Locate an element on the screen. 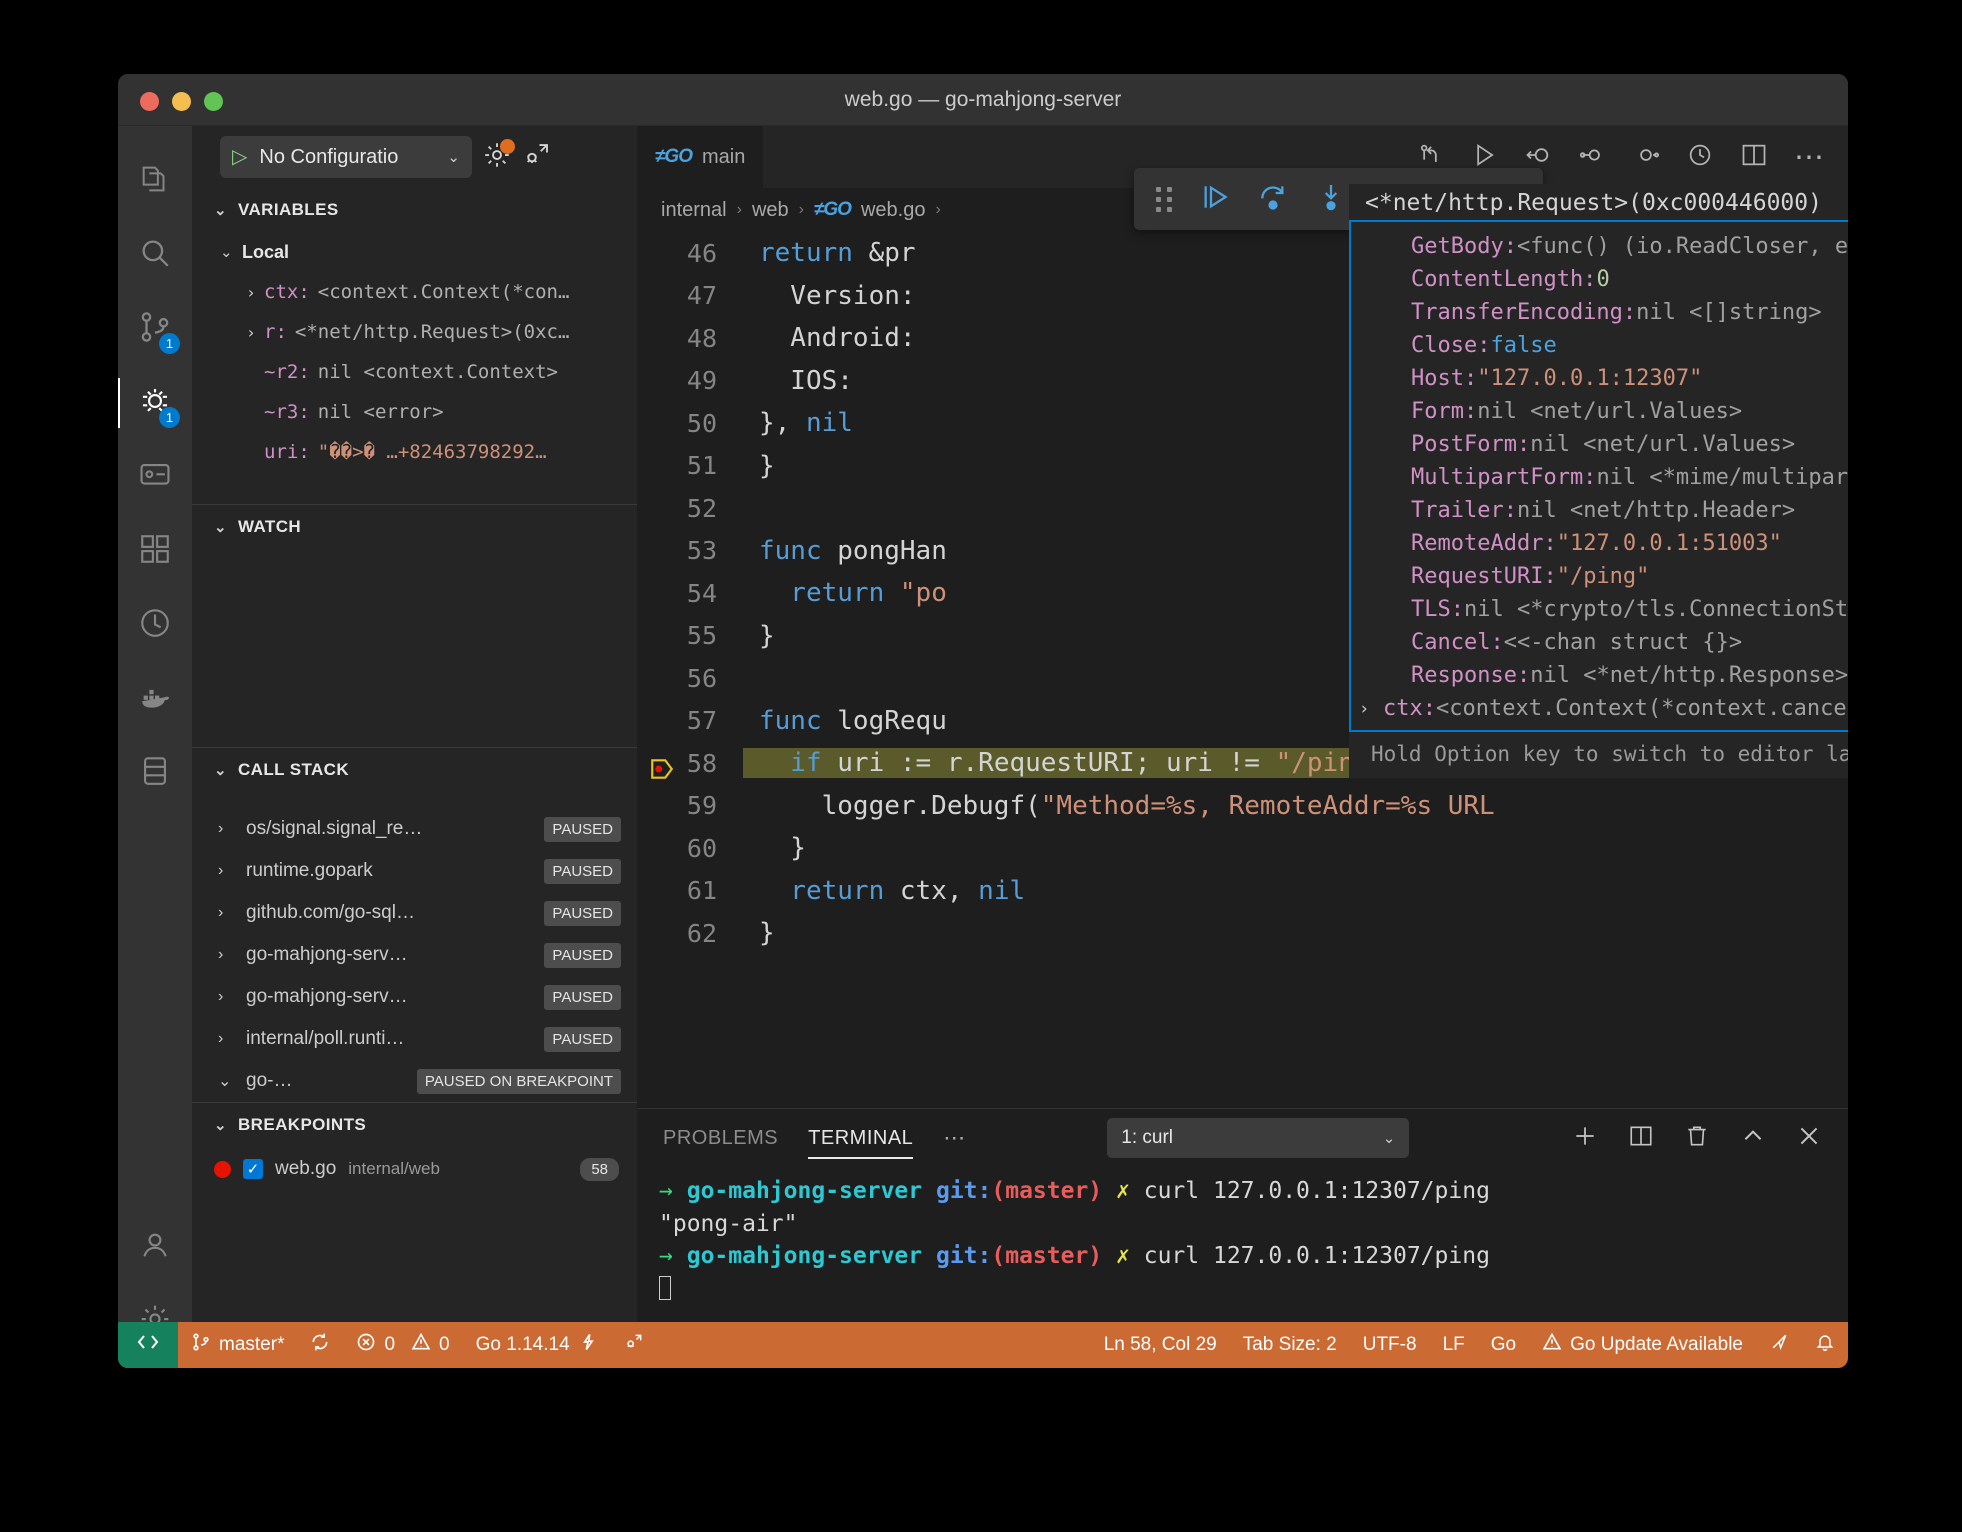 The image size is (1962, 1532). call-stack-row-active: ⌄ go-… PAUSED ON BREAKPOINT is located at coordinates (414, 1081).